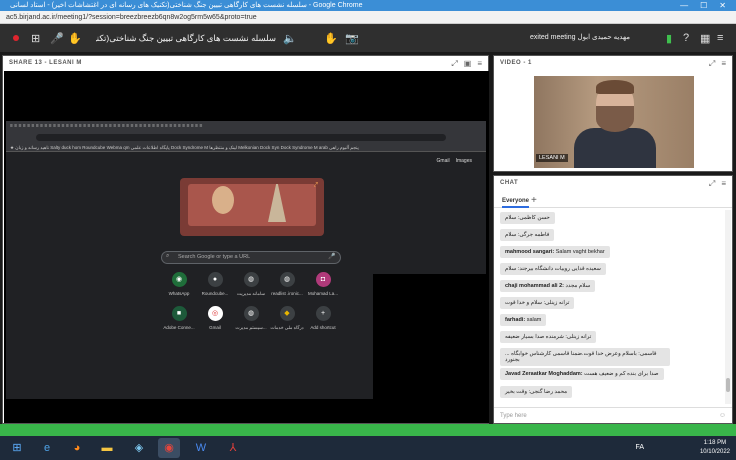 The image size is (736, 460). What do you see at coordinates (686, 38) in the screenshot?
I see `help-icon: ?` at bounding box center [686, 38].